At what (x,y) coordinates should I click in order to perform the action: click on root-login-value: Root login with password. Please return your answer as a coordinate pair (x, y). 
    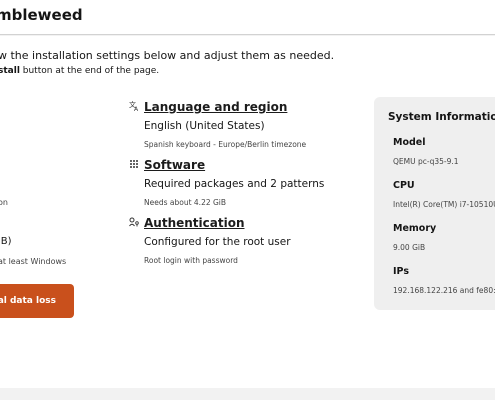
    Looking at the image, I should click on (191, 260).